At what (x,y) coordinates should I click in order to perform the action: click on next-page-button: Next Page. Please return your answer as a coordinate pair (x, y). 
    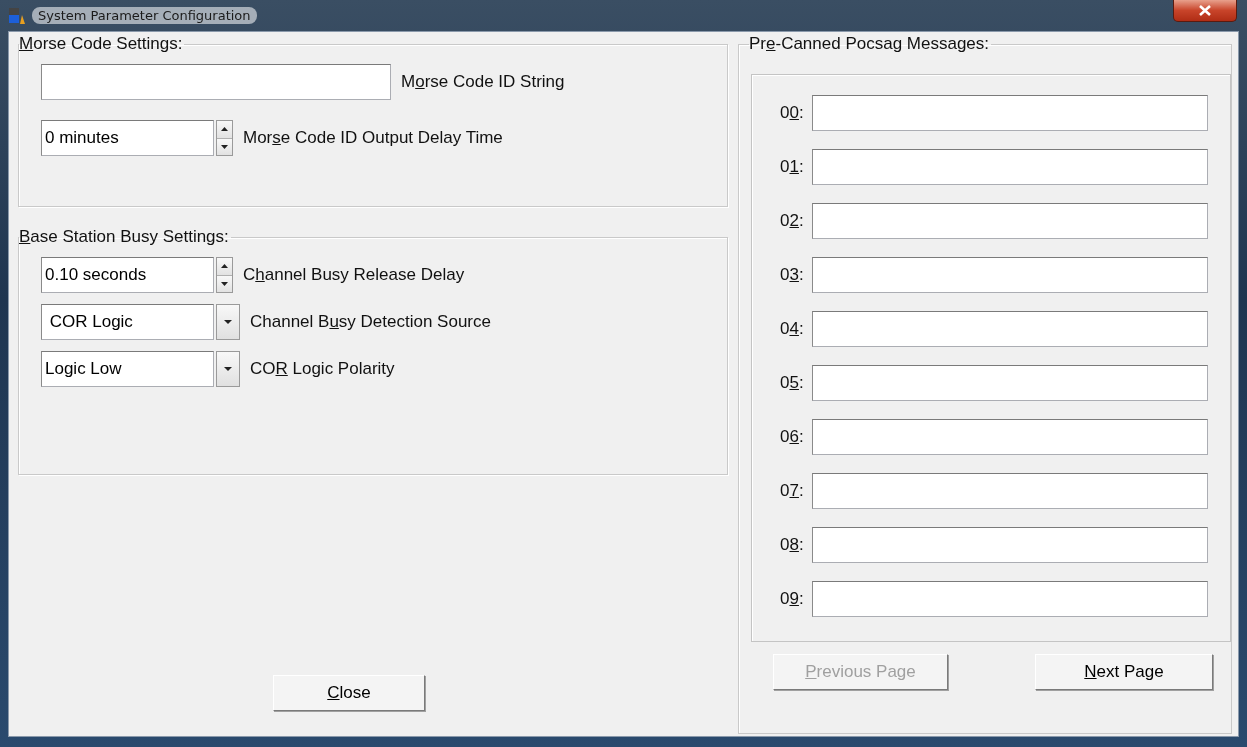
    Looking at the image, I should click on (1124, 672).